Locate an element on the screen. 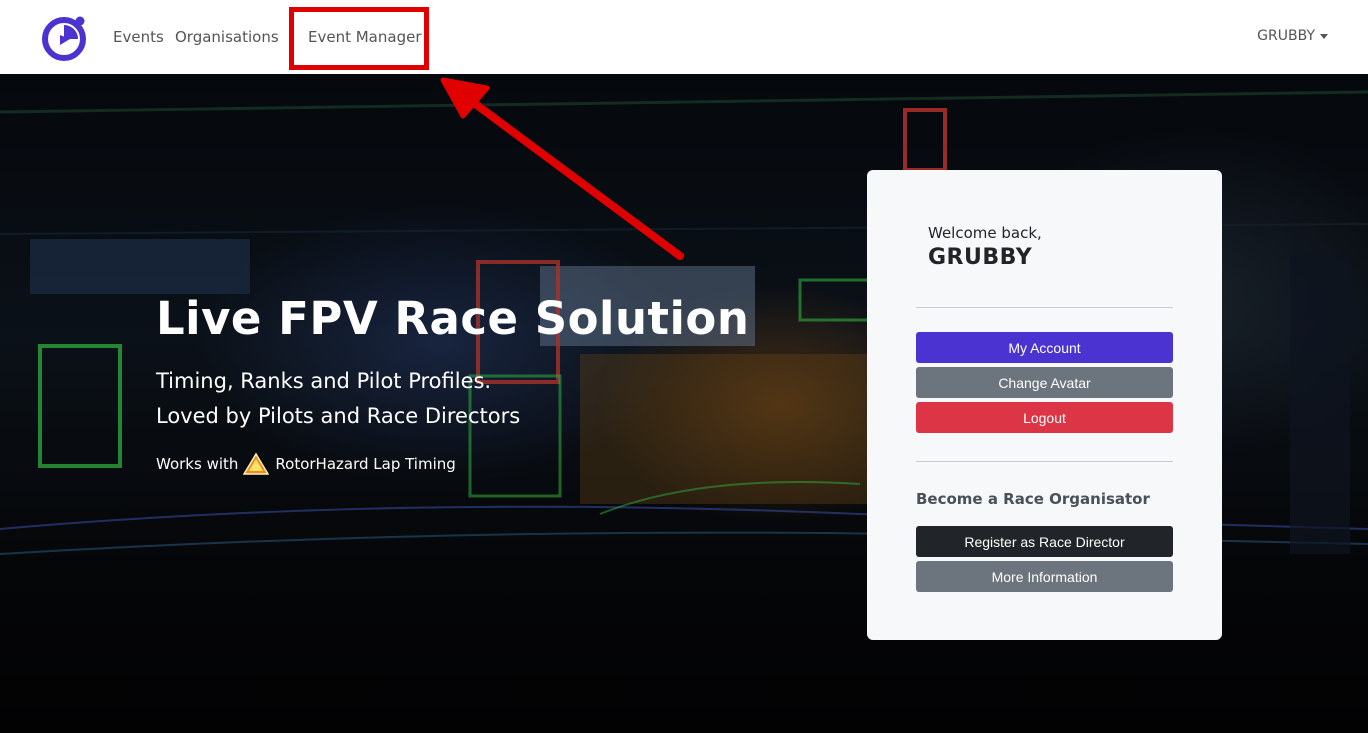 The image size is (1368, 733). more-information-button: More Information is located at coordinates (1044, 576).